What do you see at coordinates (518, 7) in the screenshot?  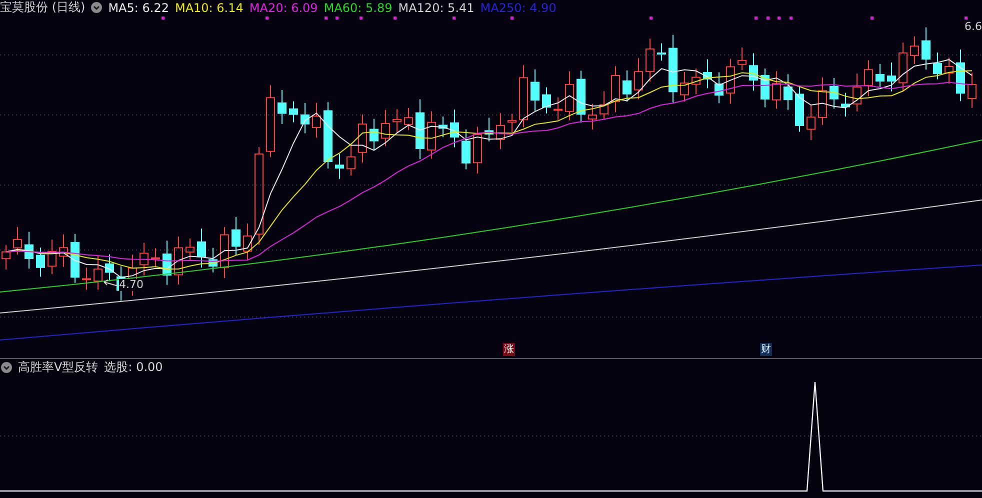 I see `moving-average-value: MA250: 4.90` at bounding box center [518, 7].